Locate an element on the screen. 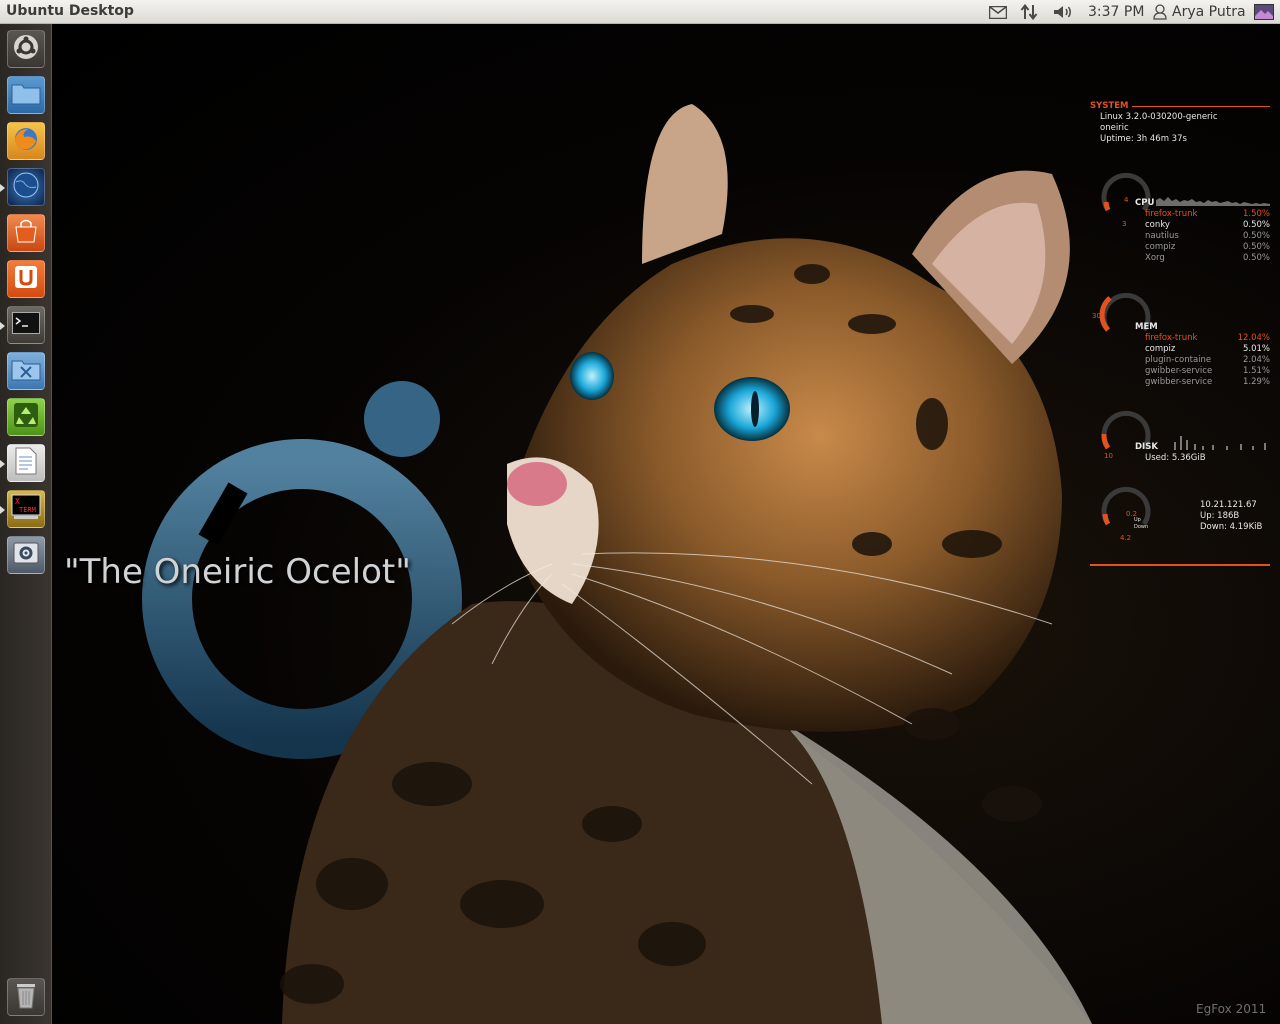  clock: 3:37 PM is located at coordinates (1116, 12).